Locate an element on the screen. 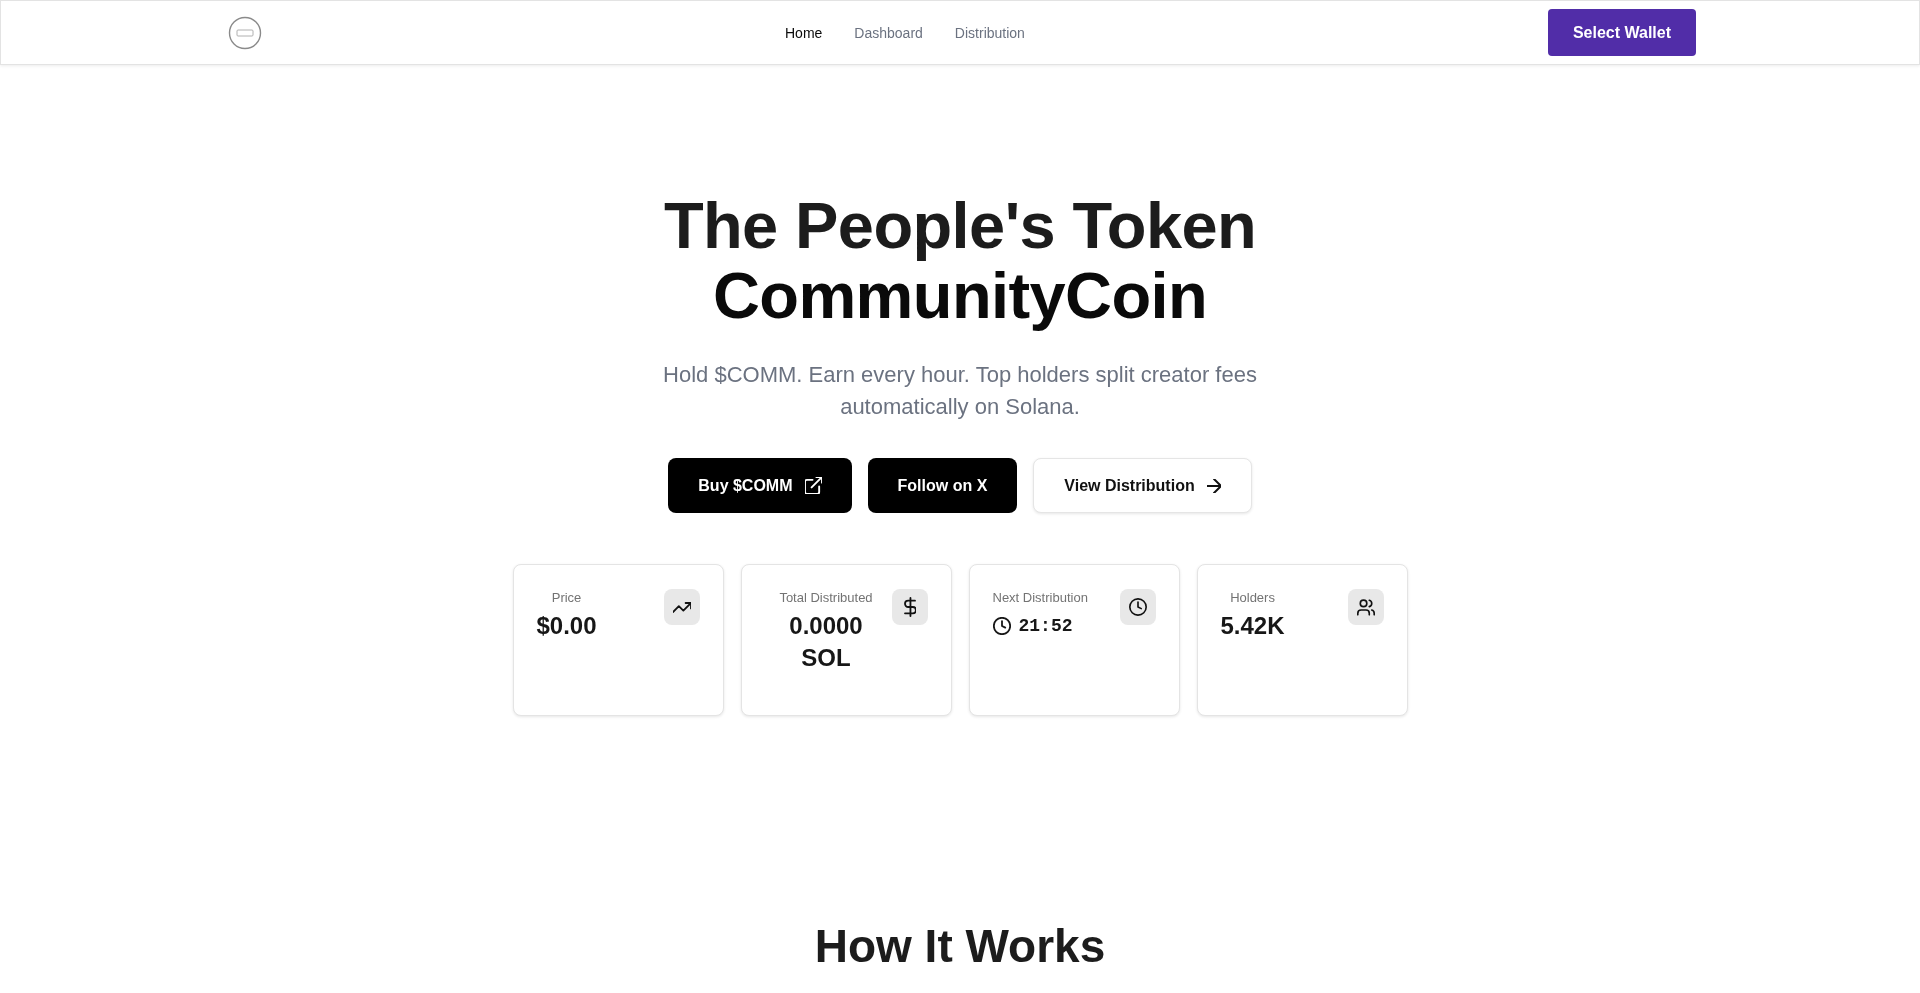 The height and width of the screenshot is (993, 1920). nav-link: Distribution is located at coordinates (989, 32).